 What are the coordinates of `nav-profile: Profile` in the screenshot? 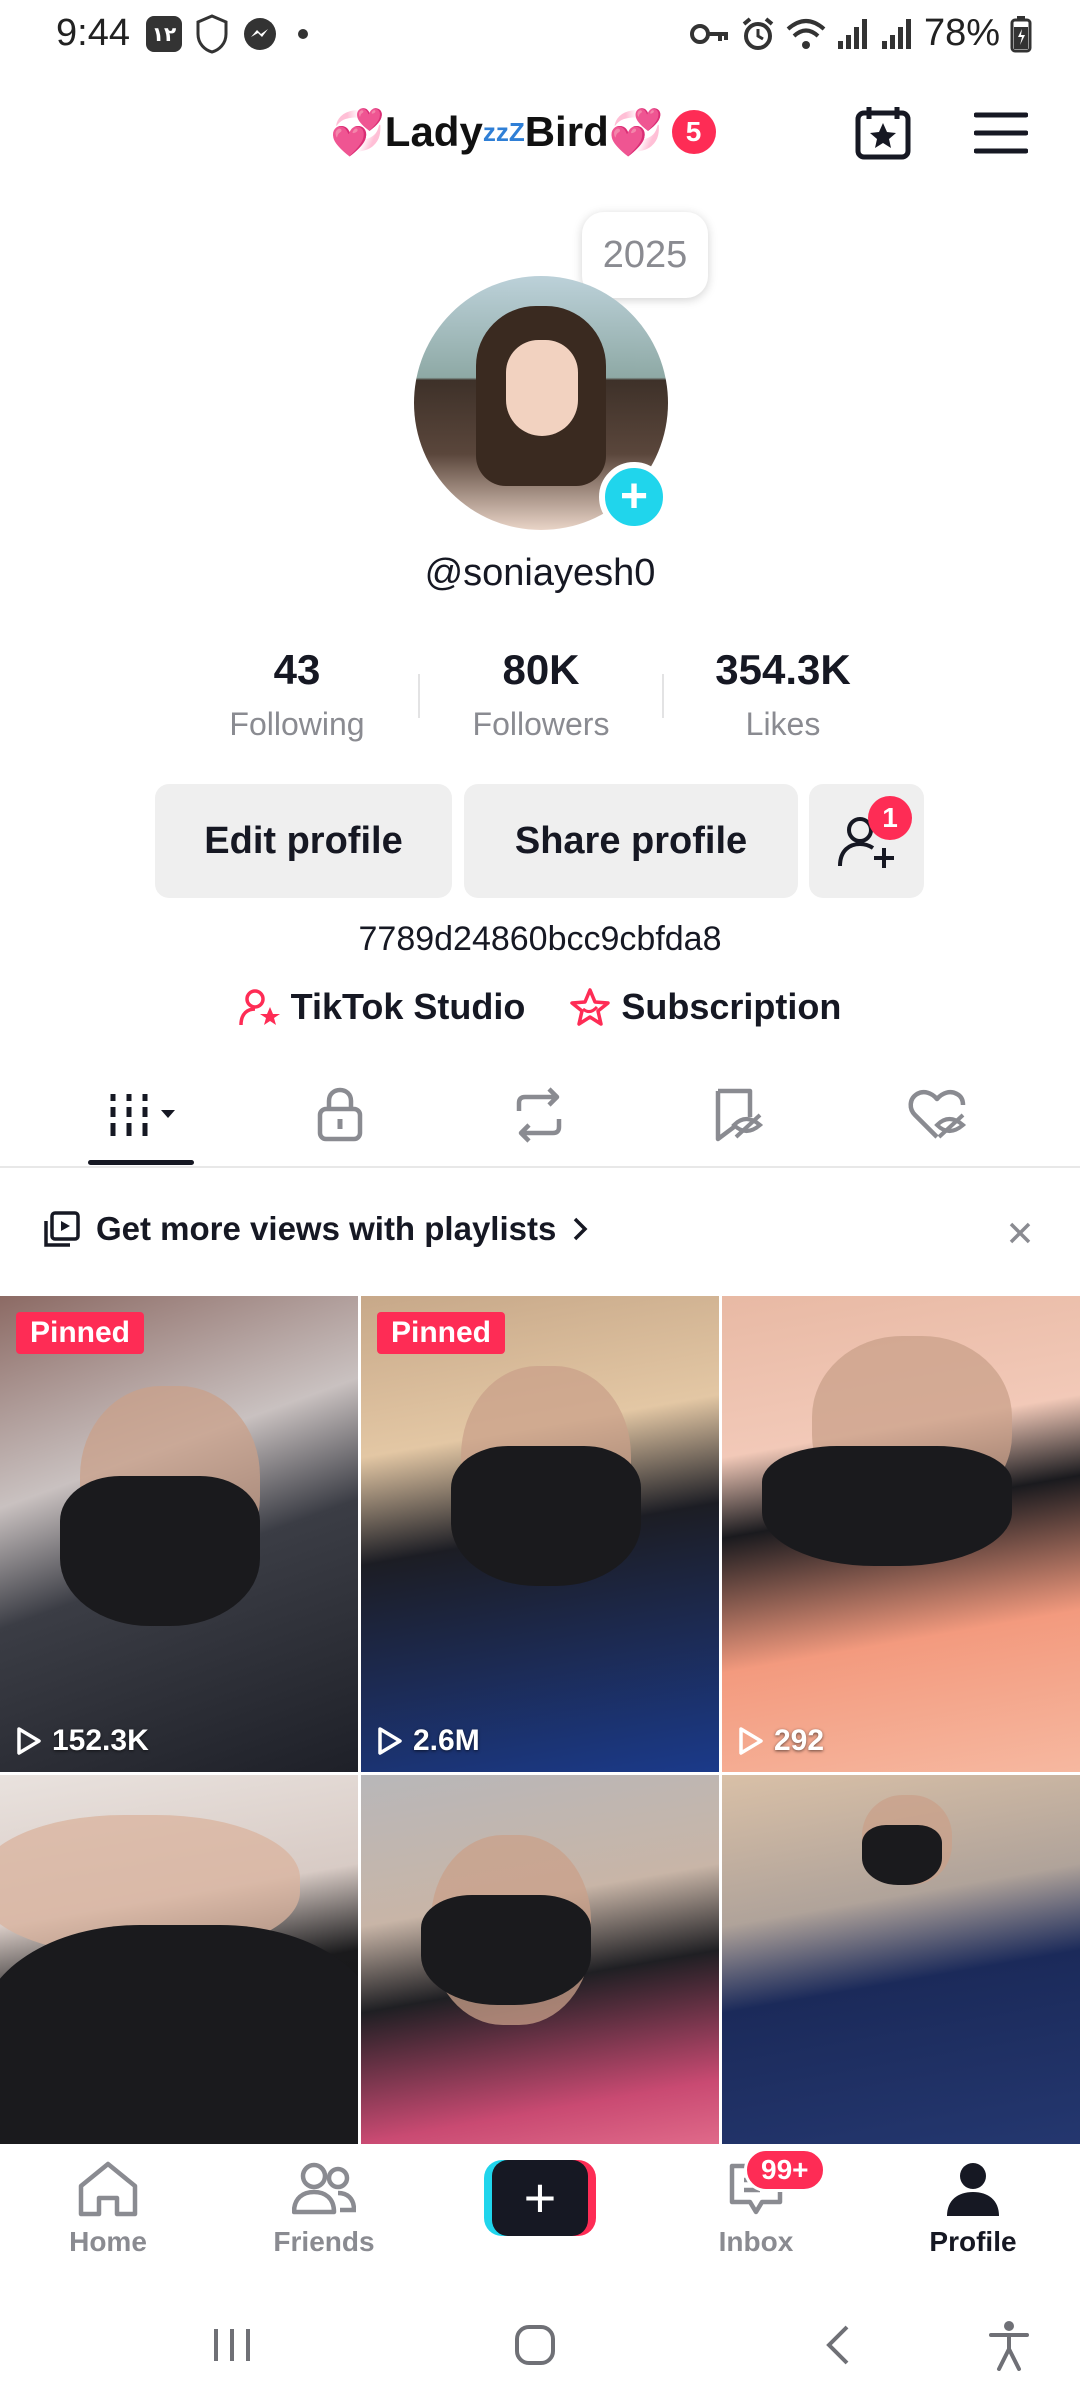 It's located at (973, 2209).